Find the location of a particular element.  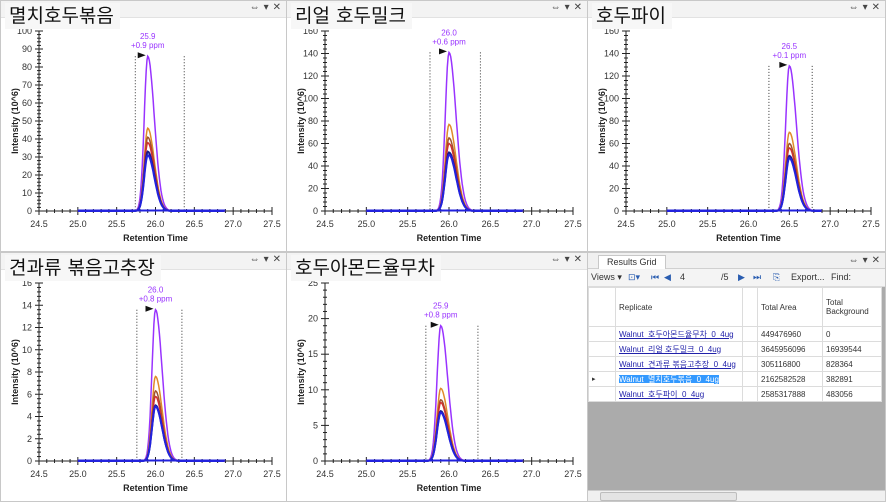

x-tick-label: 26.0 is located at coordinates (156, 474).